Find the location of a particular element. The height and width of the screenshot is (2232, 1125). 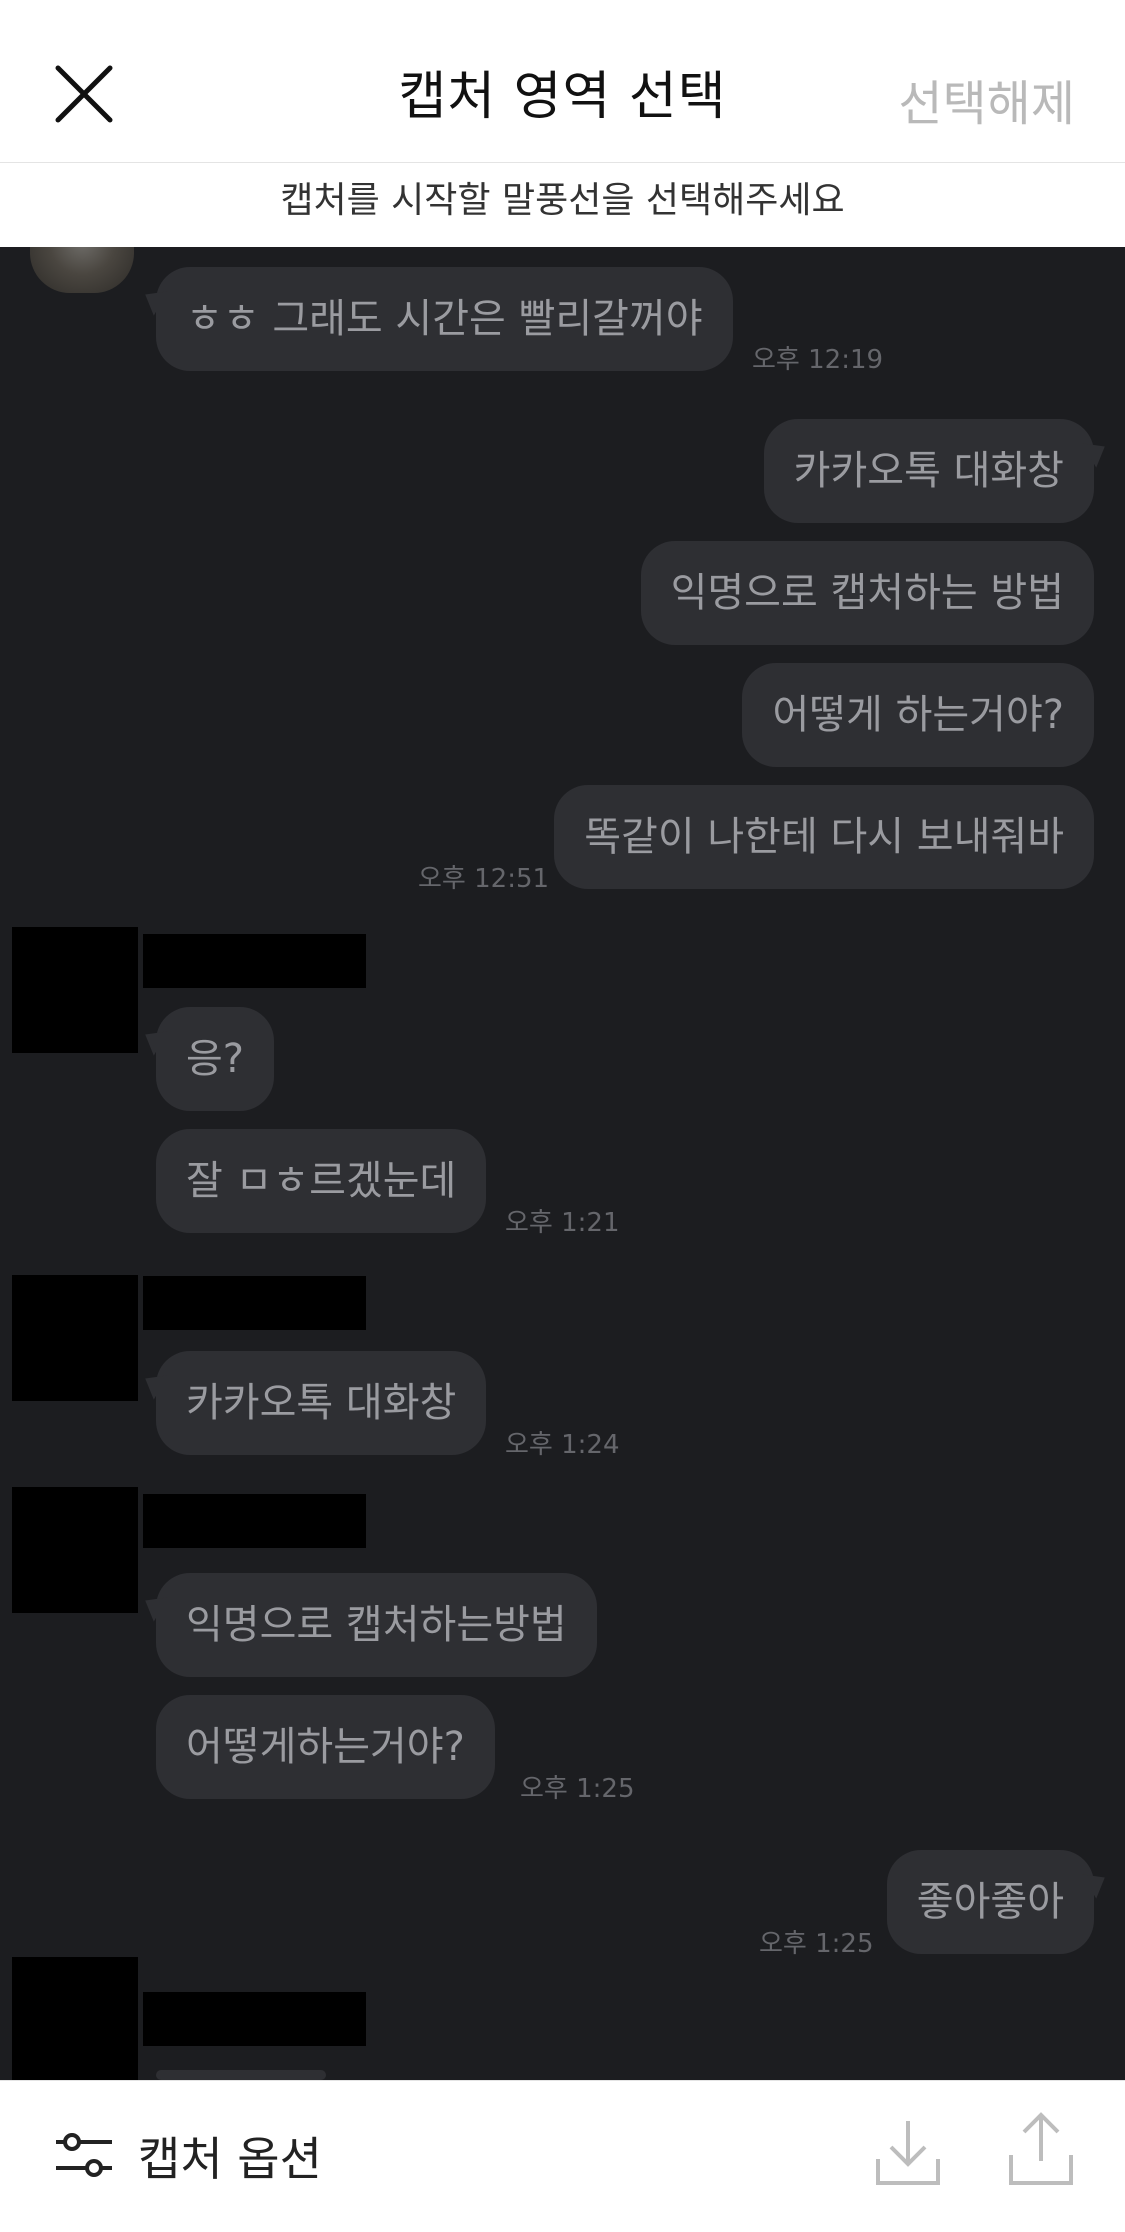

message-bubble-partial is located at coordinates (241, 2075).